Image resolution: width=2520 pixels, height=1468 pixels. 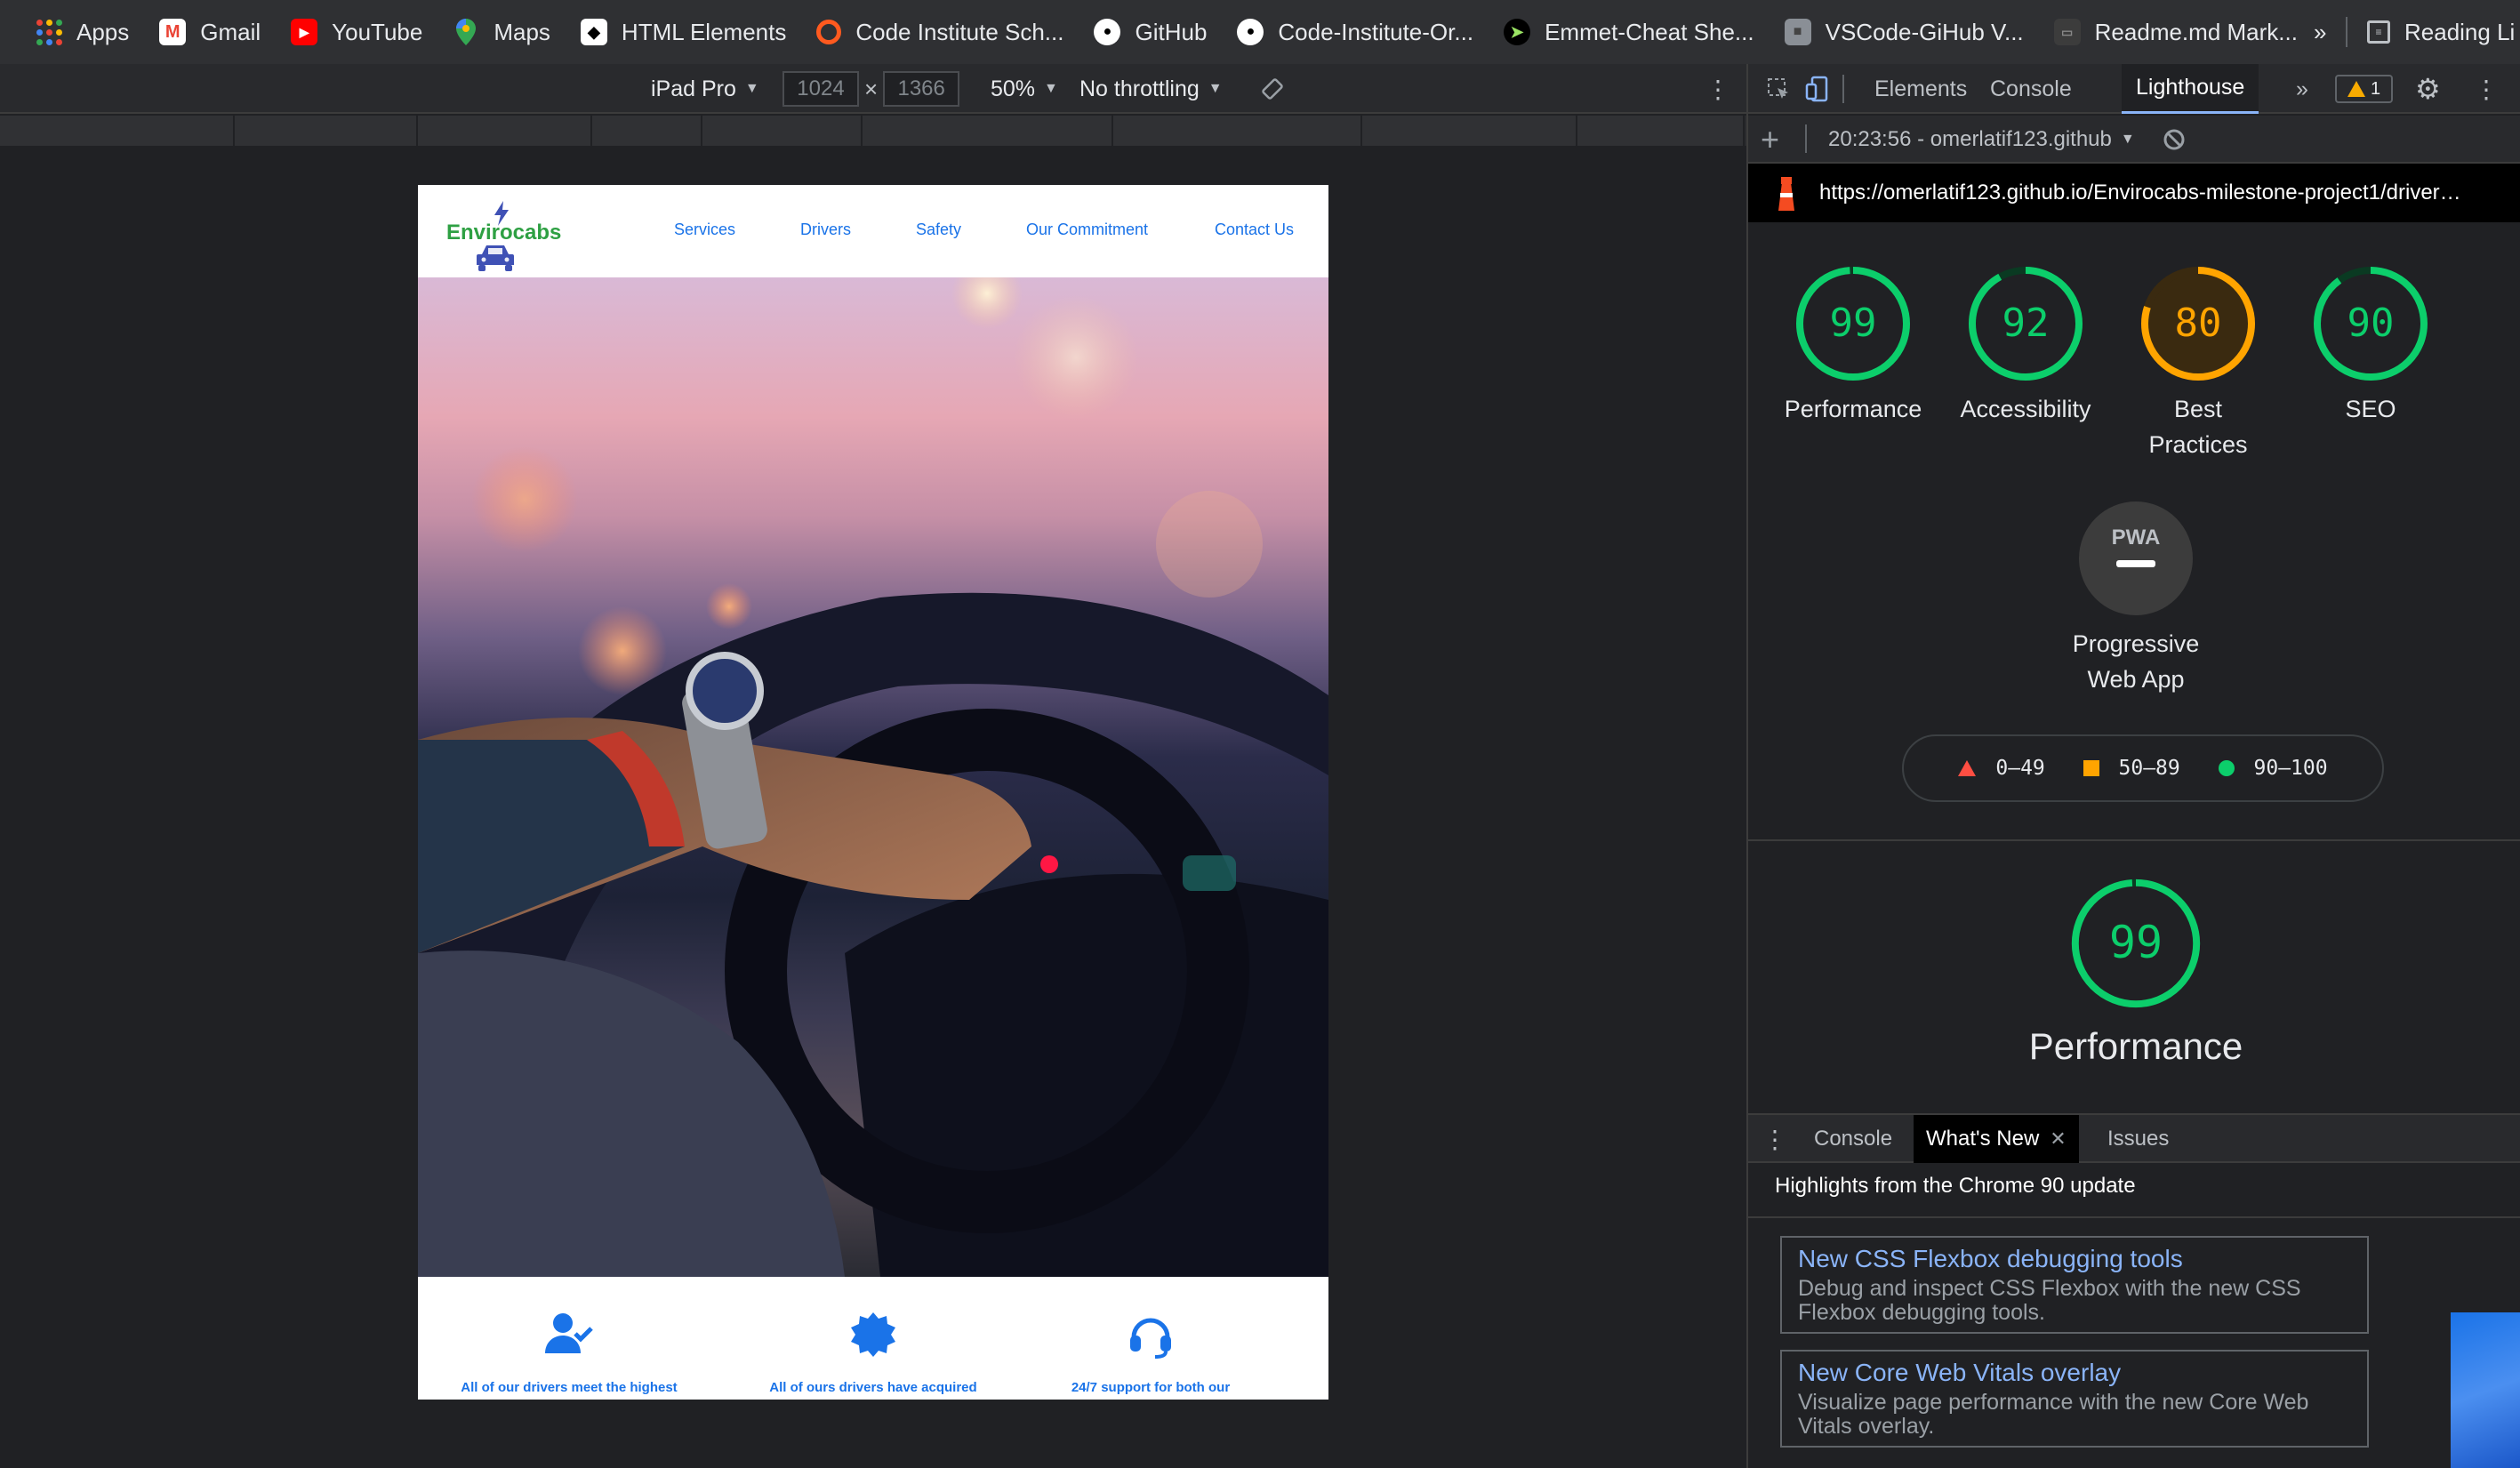 What do you see at coordinates (752, 88) in the screenshot?
I see `chevron-down-icon: ▼` at bounding box center [752, 88].